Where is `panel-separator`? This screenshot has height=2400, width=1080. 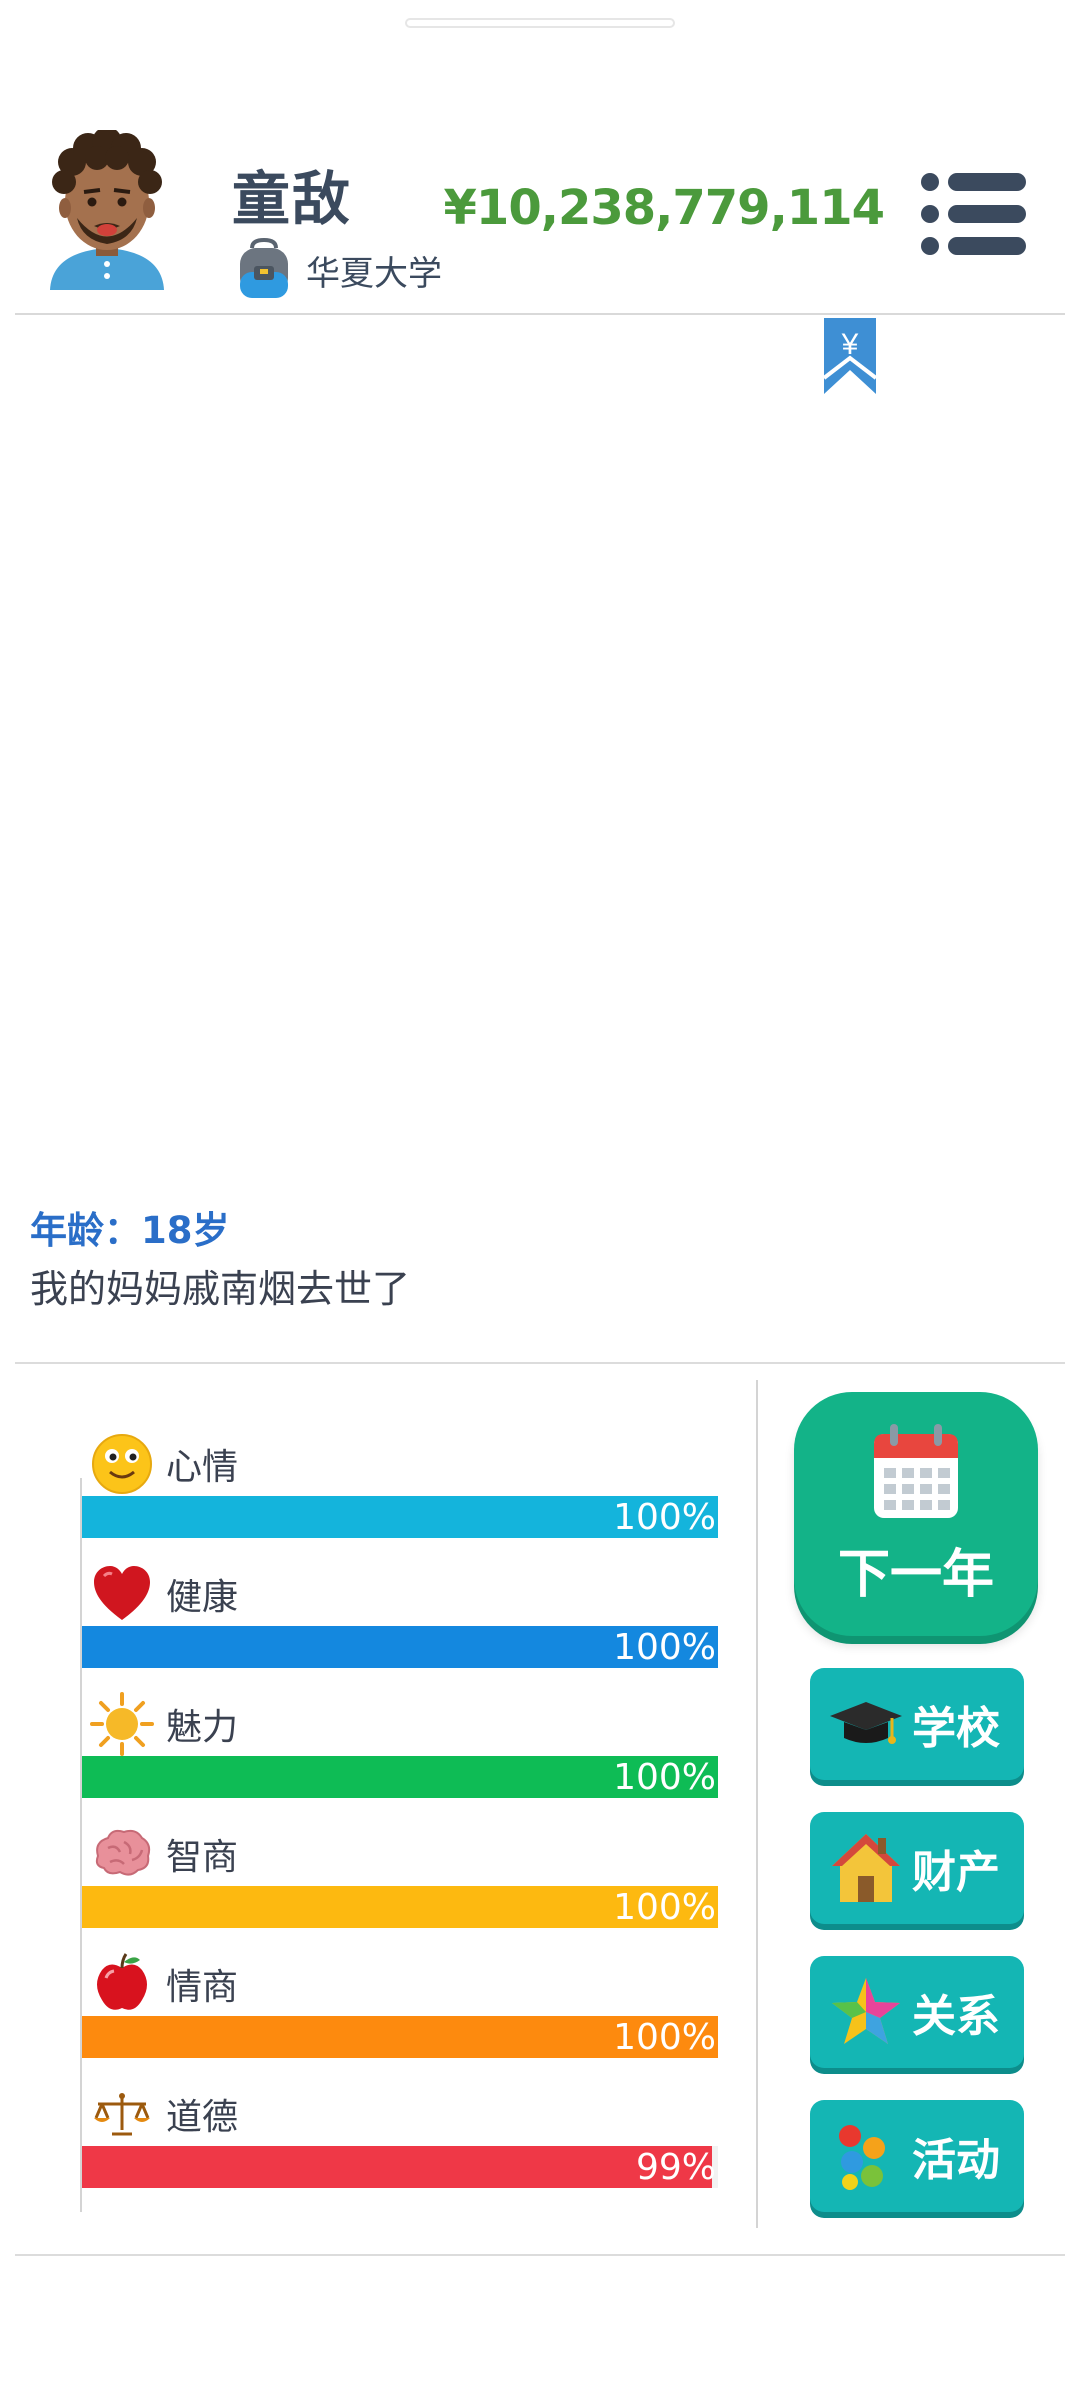 panel-separator is located at coordinates (757, 1804).